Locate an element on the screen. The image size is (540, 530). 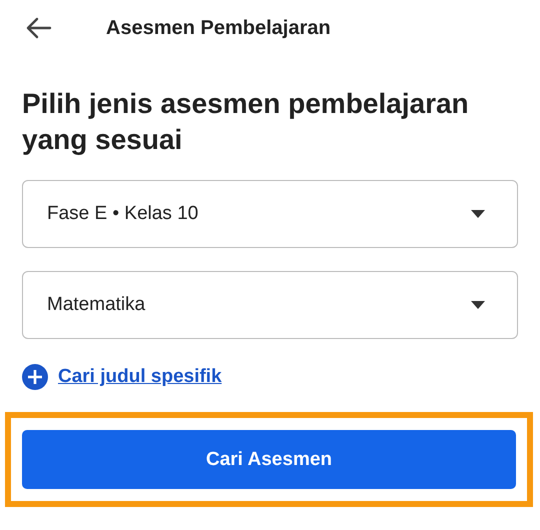
search-title-link: Cari judul spesifik is located at coordinates (140, 377).